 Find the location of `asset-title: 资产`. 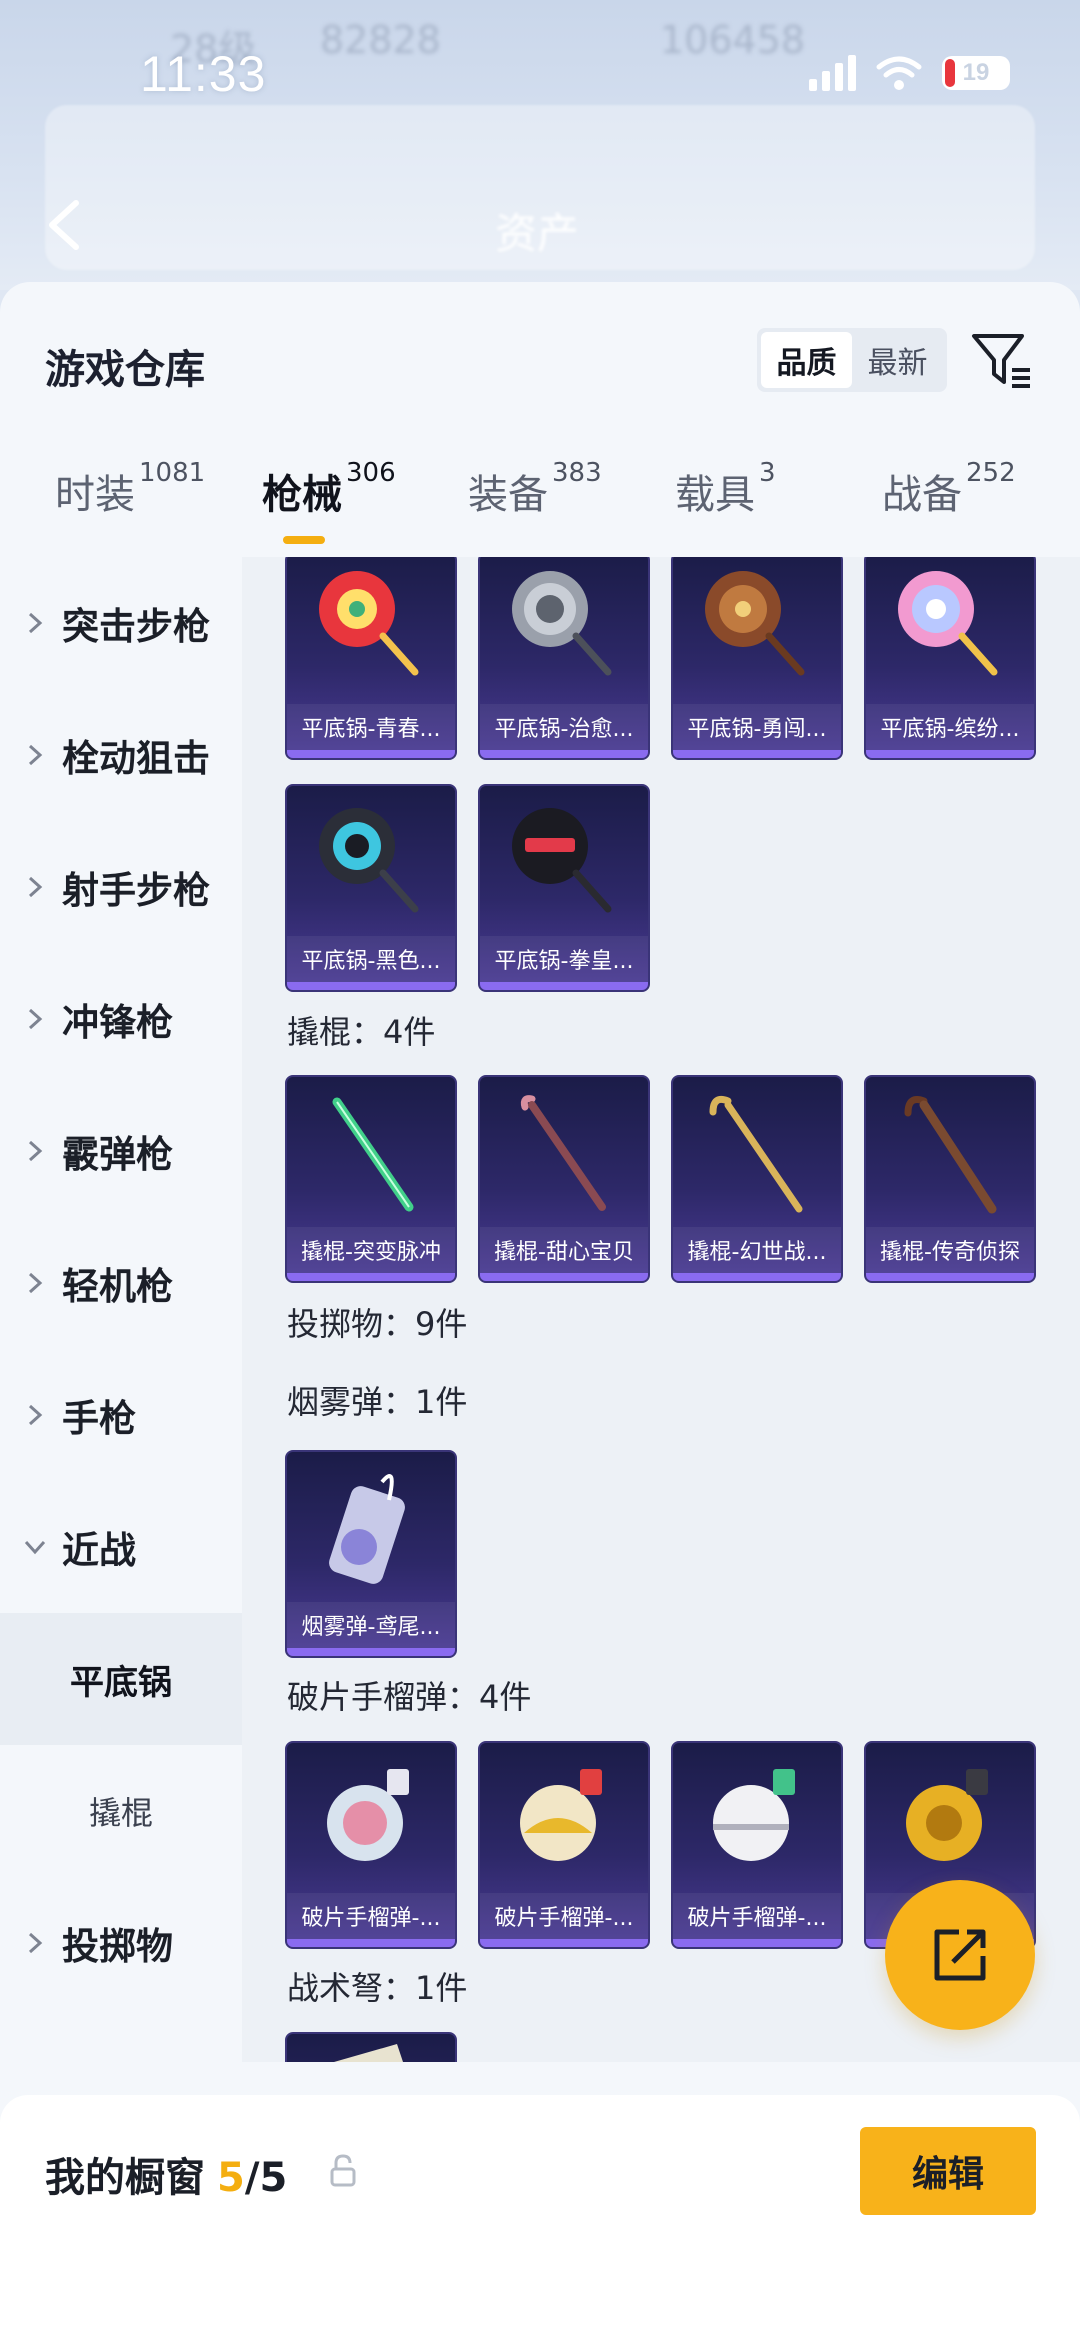

asset-title: 资产 is located at coordinates (537, 233).